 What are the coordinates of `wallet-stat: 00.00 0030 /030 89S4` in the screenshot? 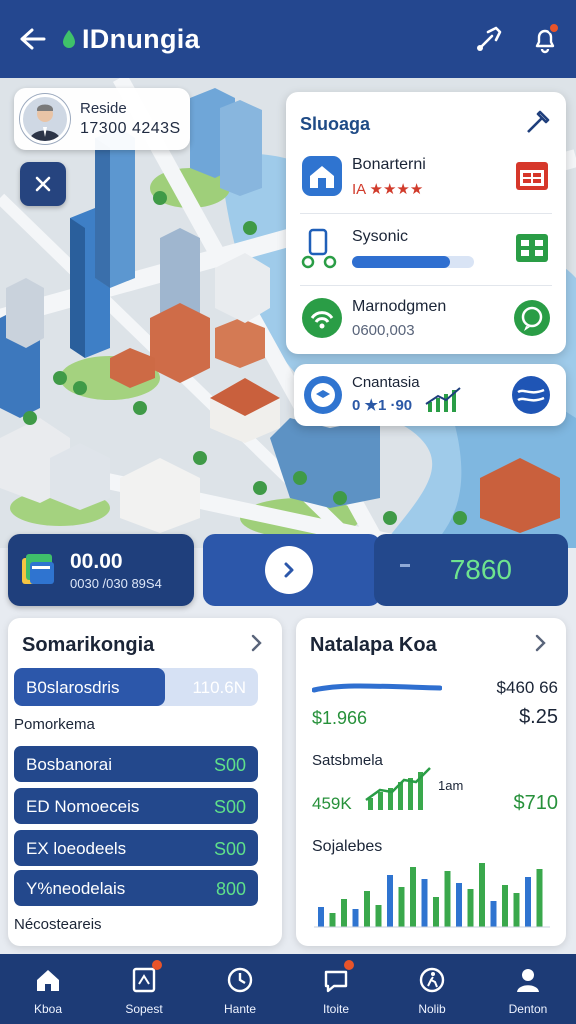 It's located at (101, 570).